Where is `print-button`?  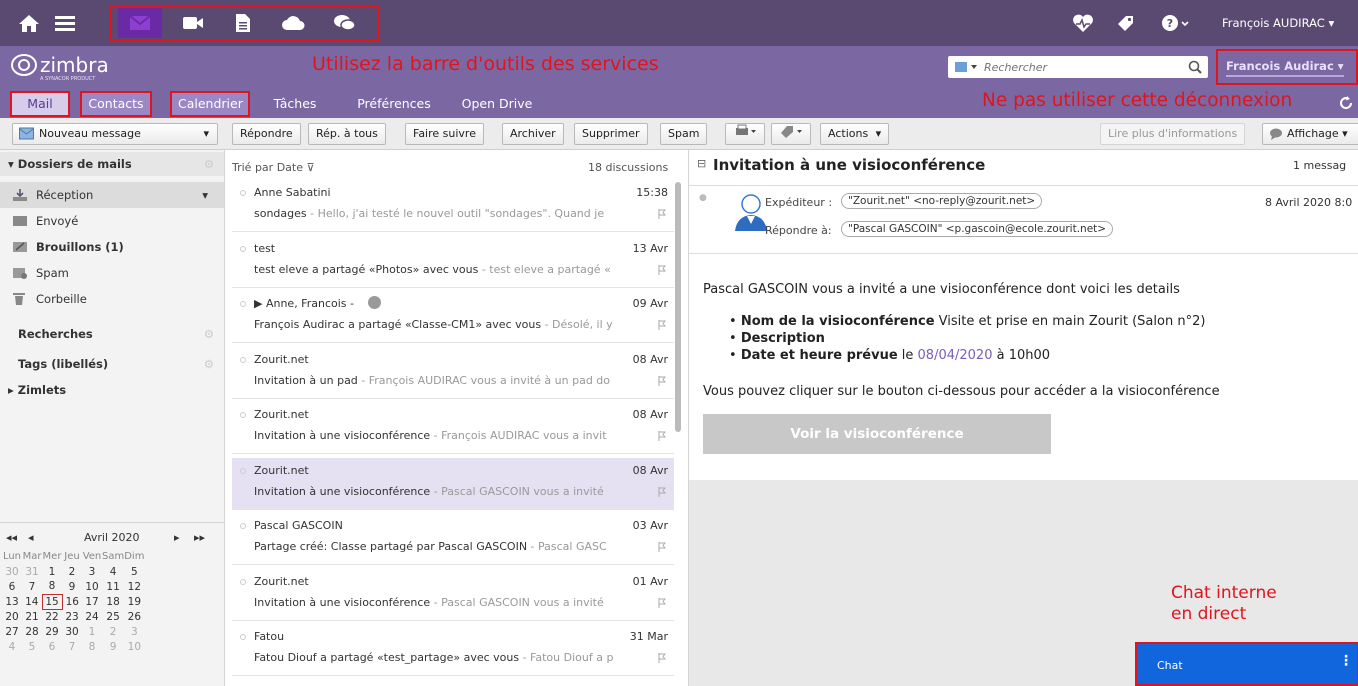 print-button is located at coordinates (745, 134).